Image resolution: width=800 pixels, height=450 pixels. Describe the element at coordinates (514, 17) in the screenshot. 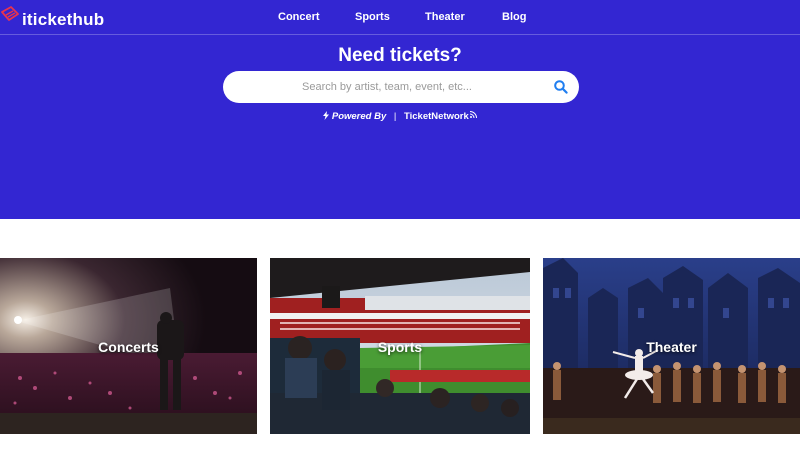

I see `nav-blog: Blog` at that location.